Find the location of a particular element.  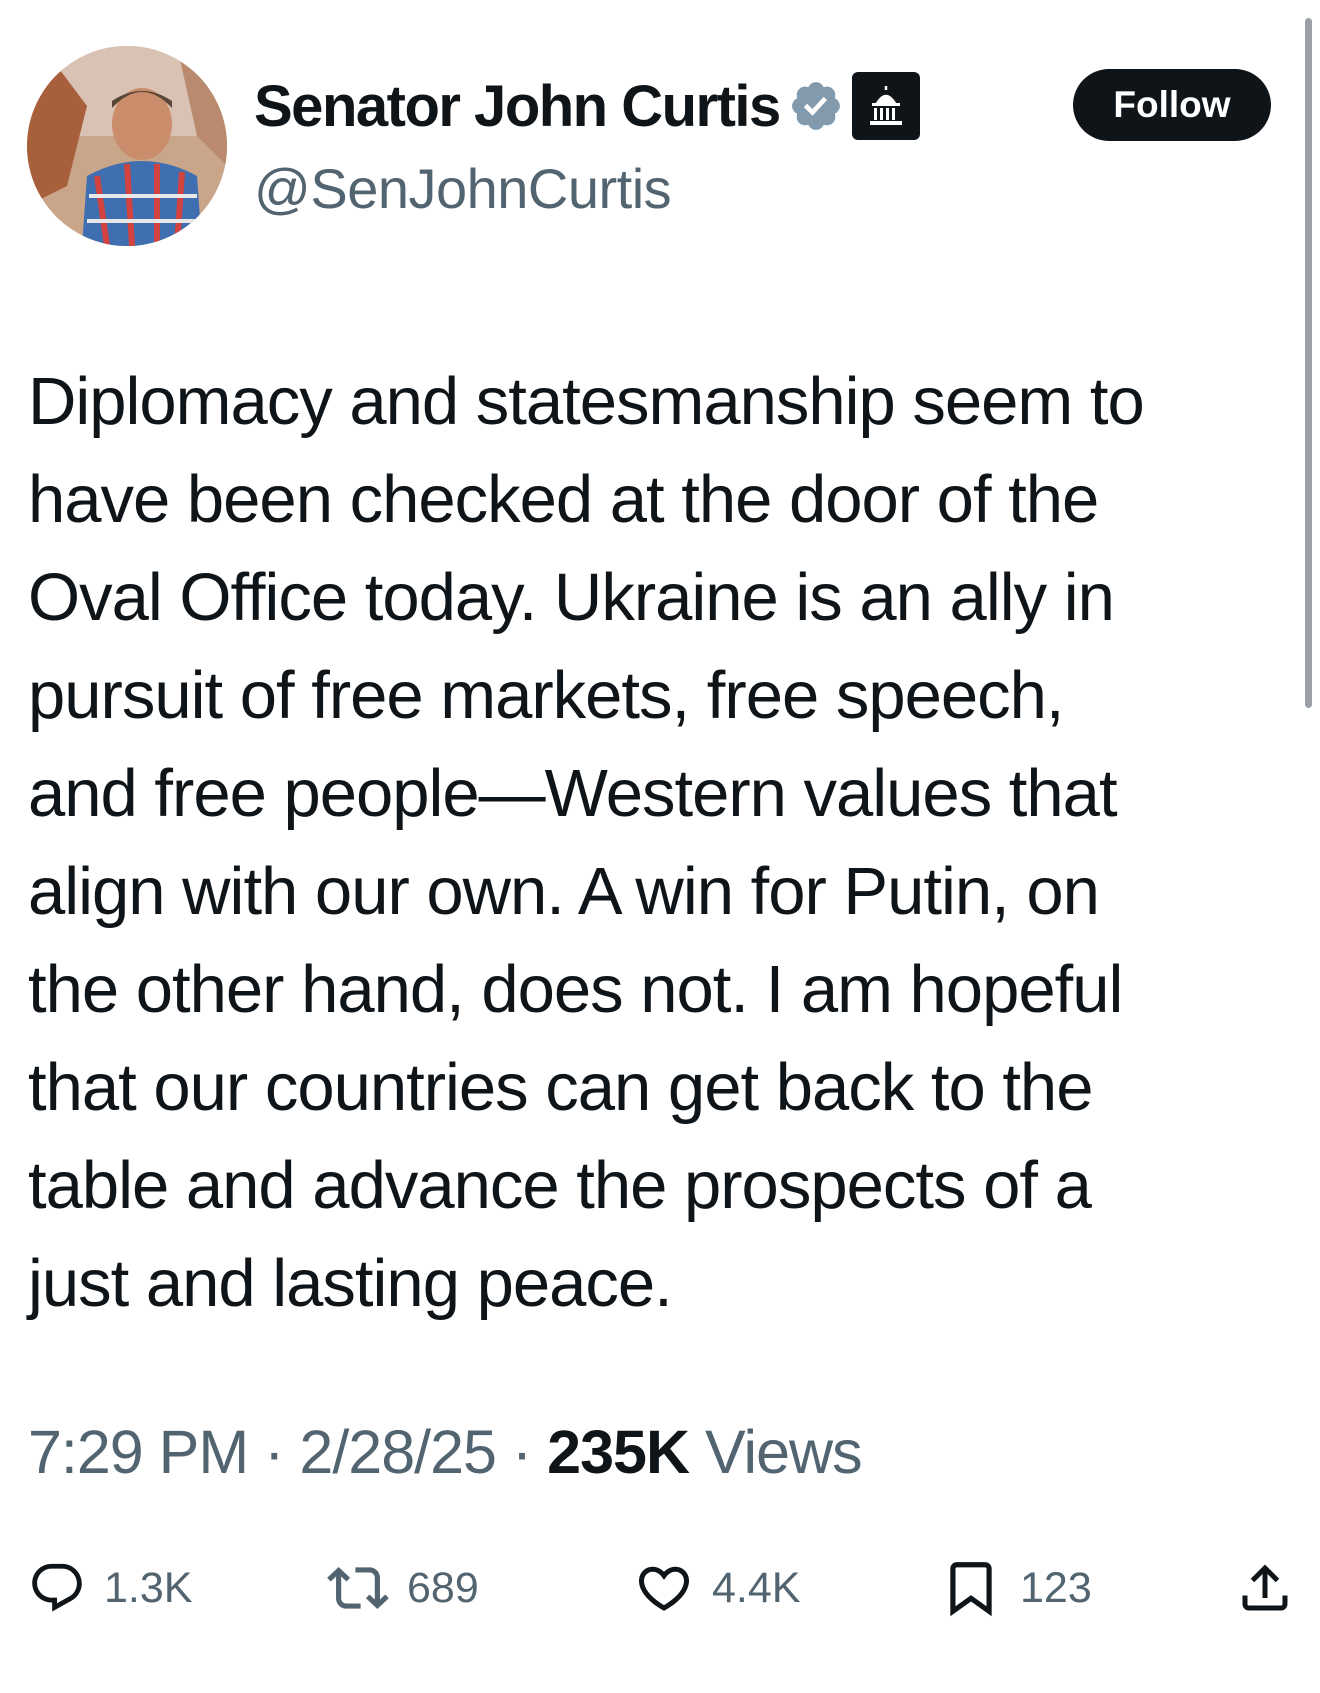

like-button: 4.4K is located at coordinates (717, 1588).